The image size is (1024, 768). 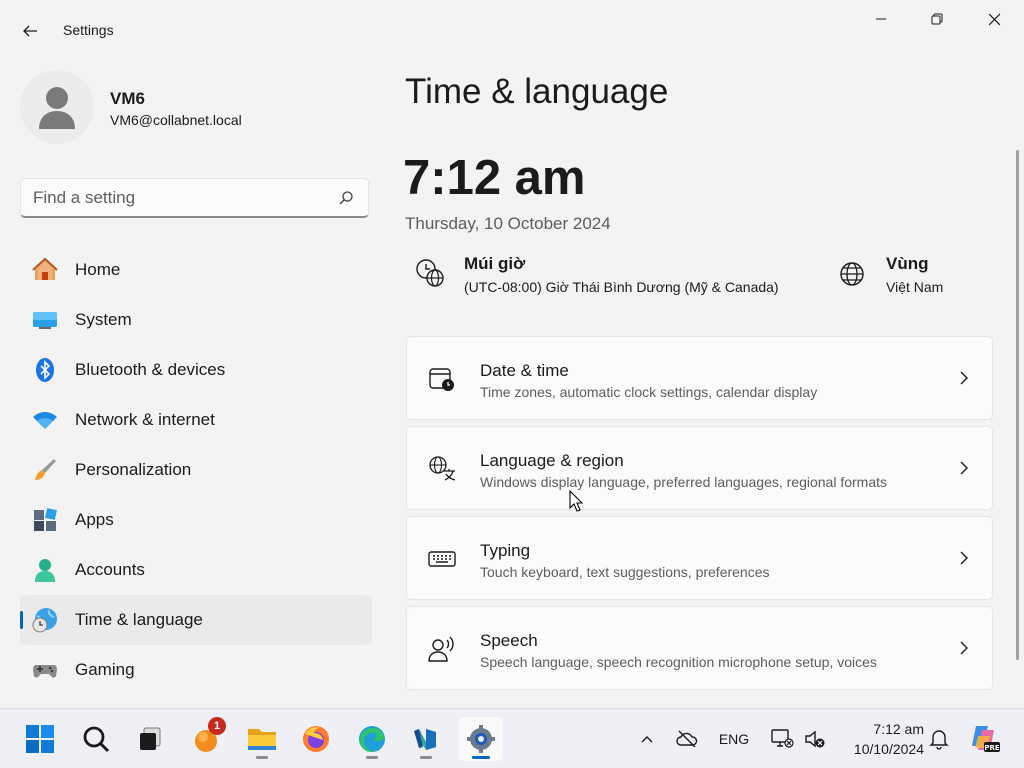 I want to click on onedrive-button, so click(x=687, y=739).